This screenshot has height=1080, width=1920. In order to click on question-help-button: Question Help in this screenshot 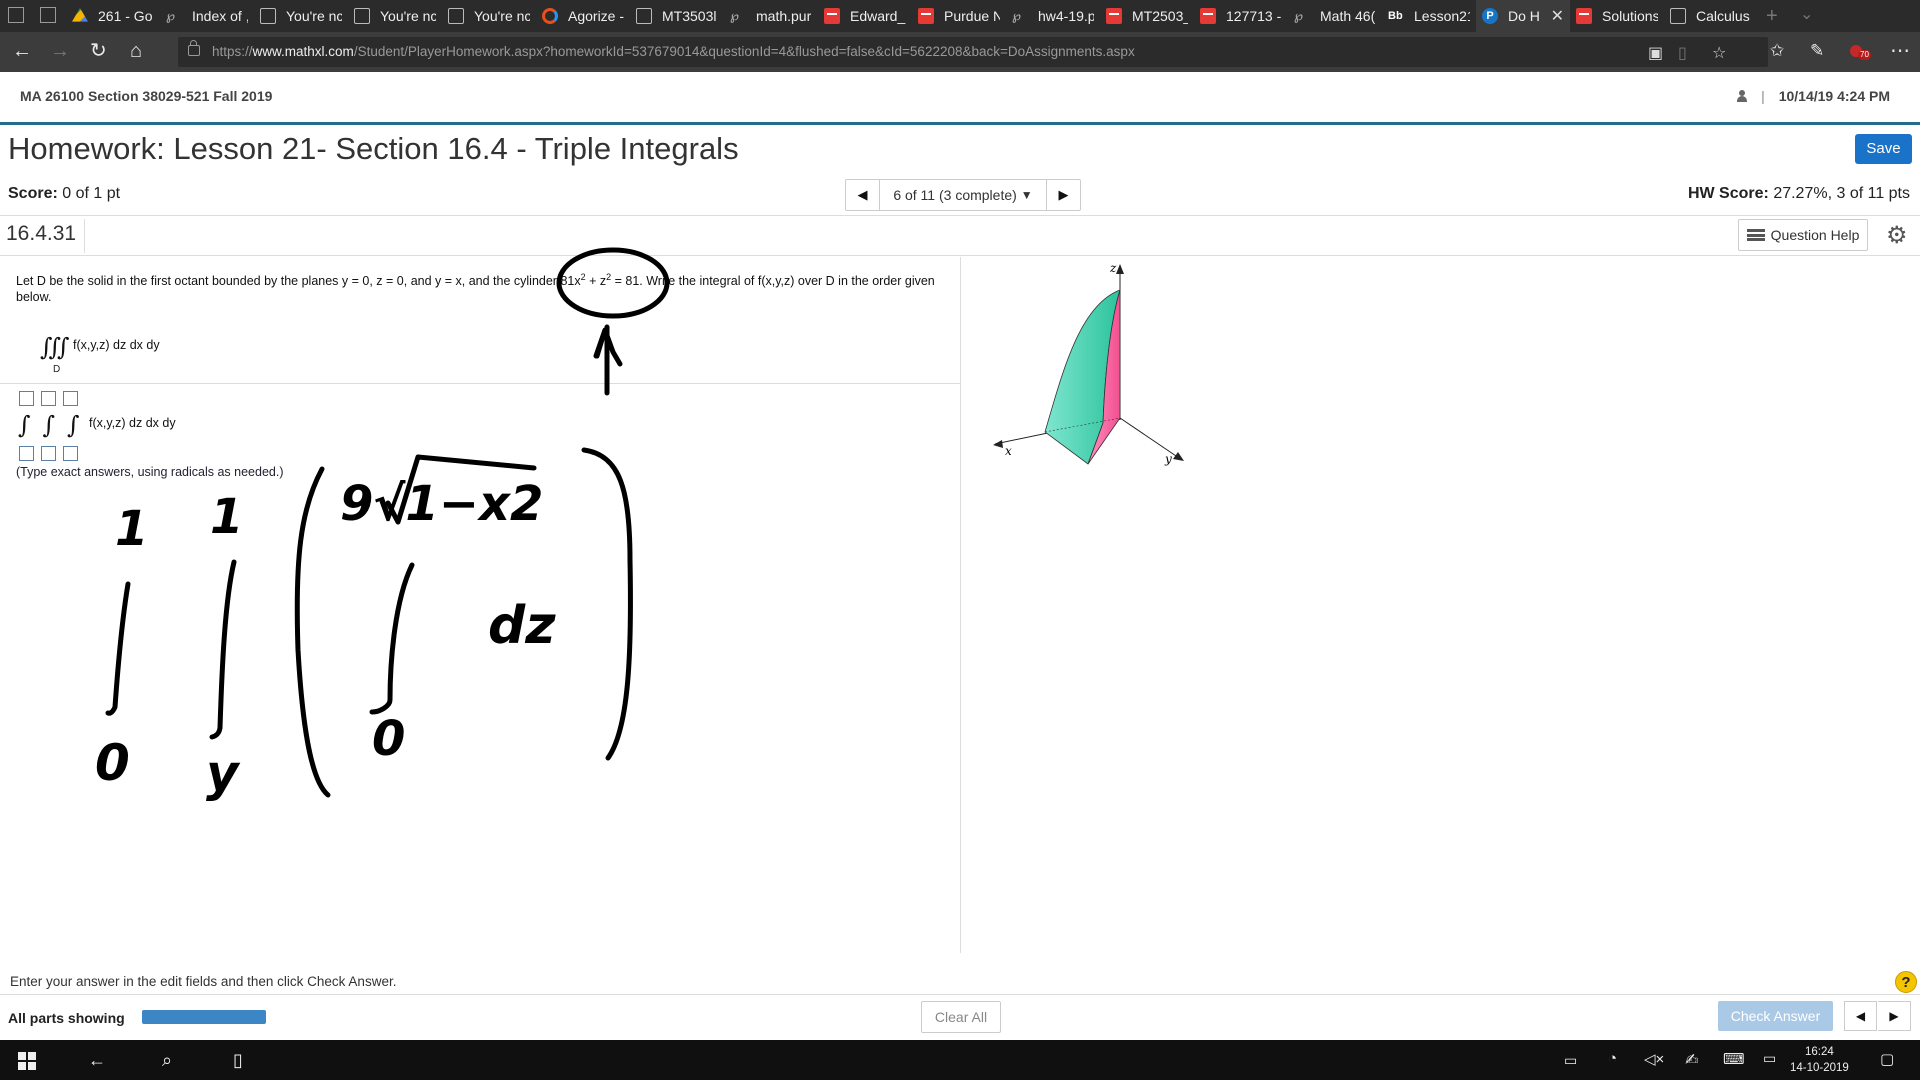, I will do `click(1803, 235)`.